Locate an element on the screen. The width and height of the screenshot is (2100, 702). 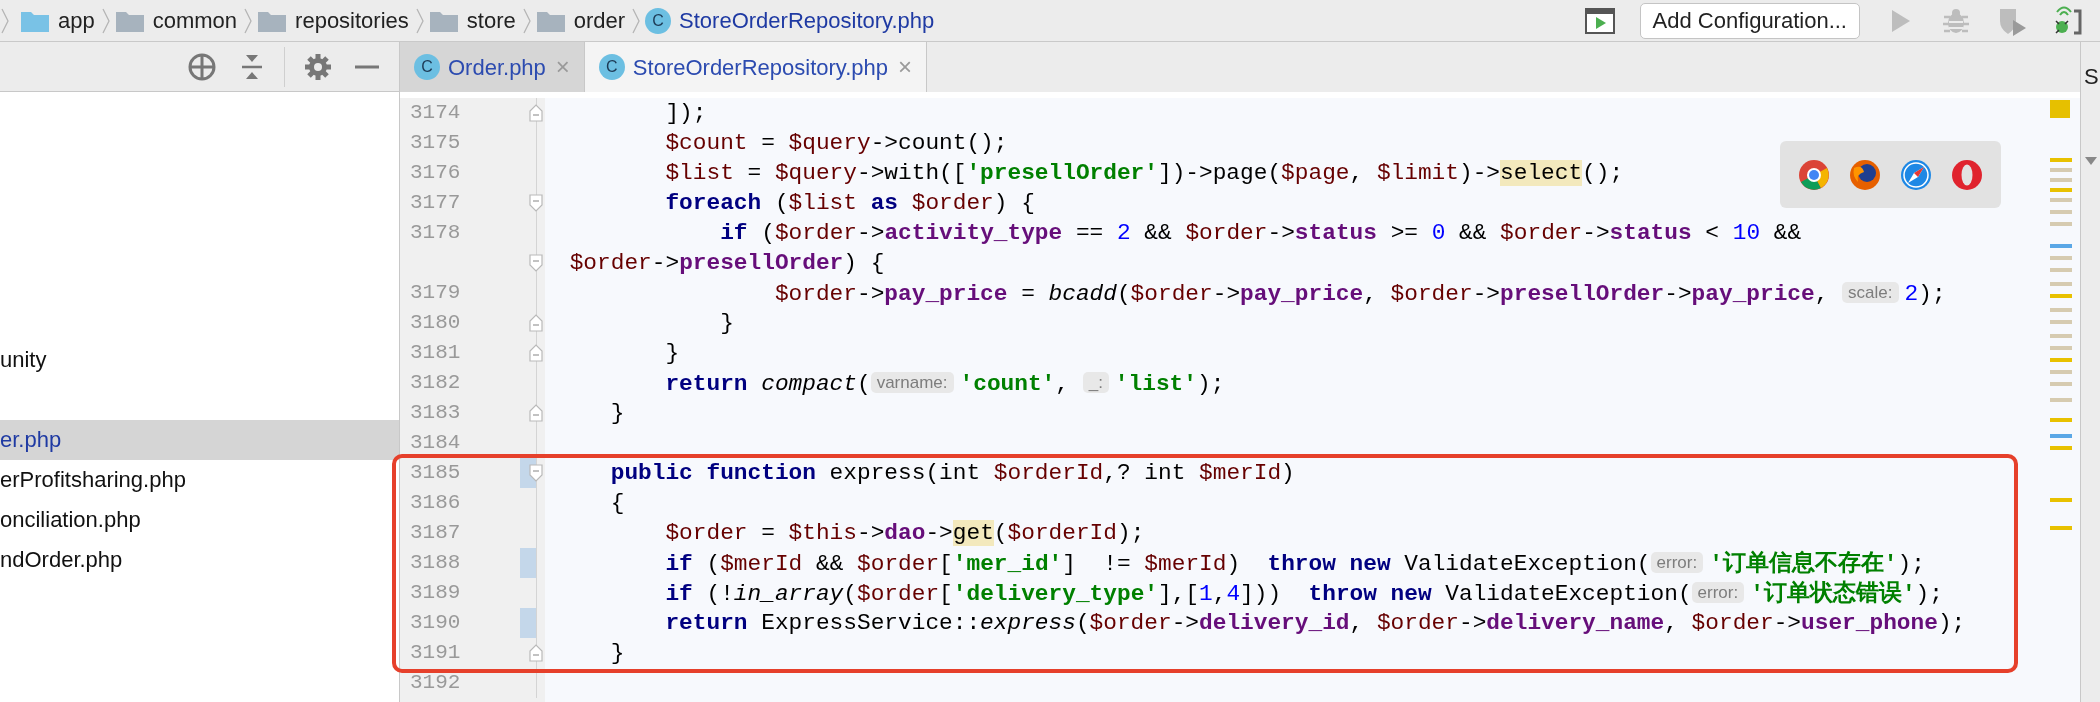
code-line: public function express(int $orderId,? int $merId) is located at coordinates (952, 473).